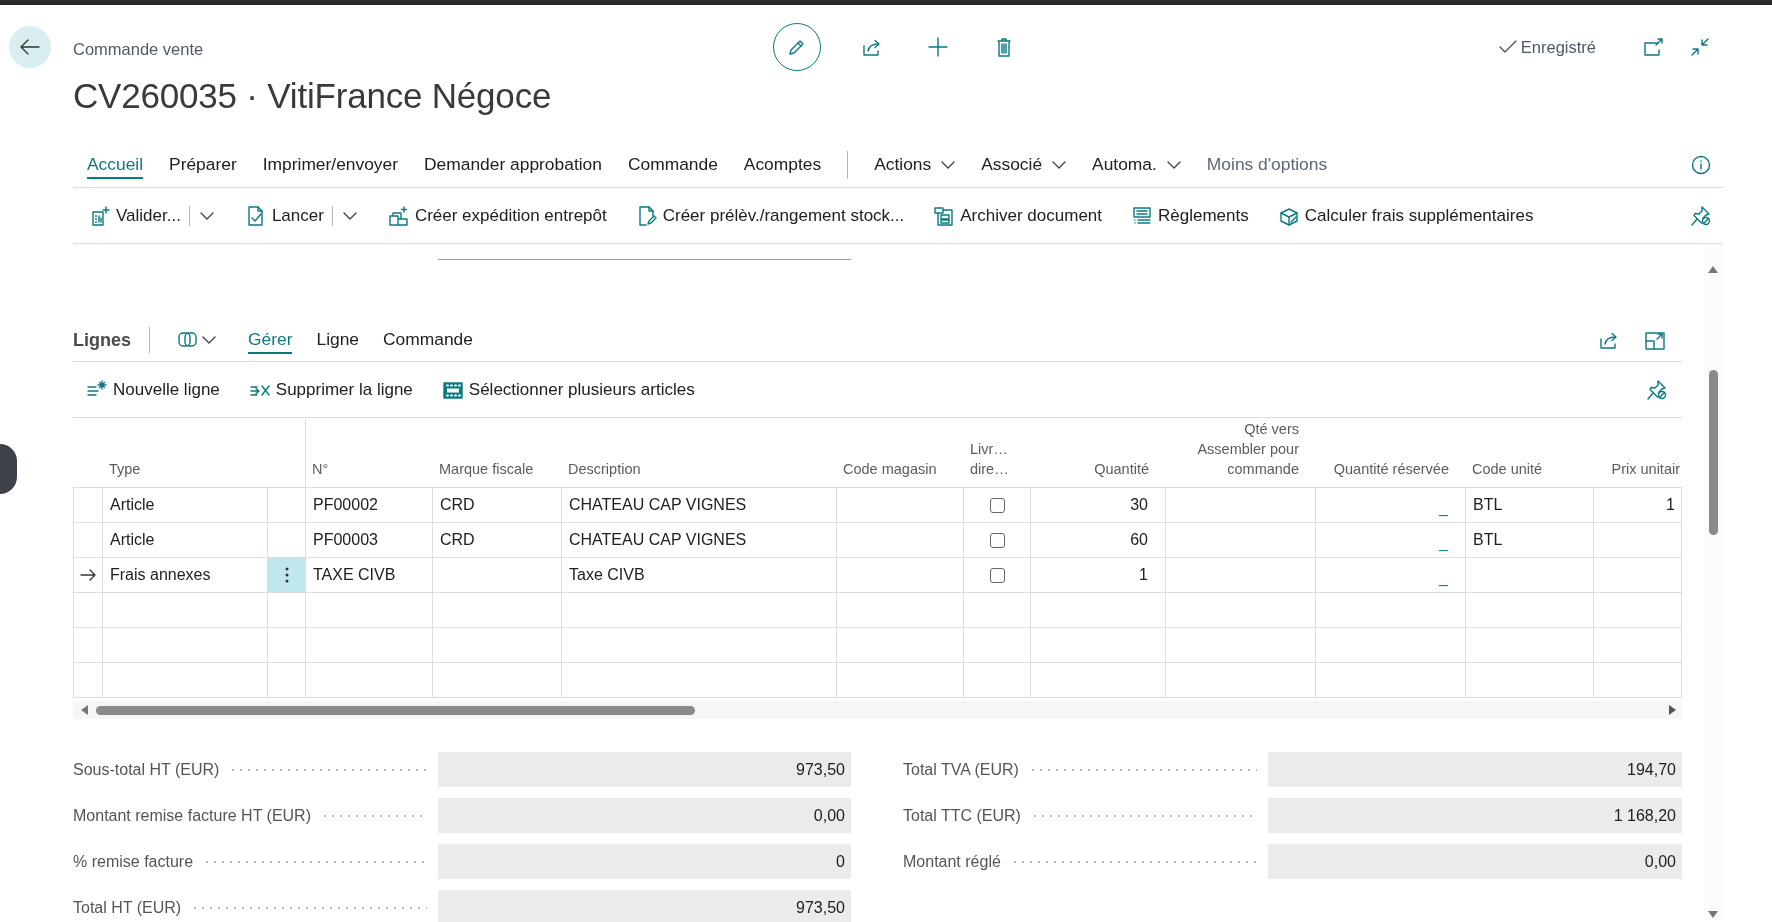 The image size is (1772, 922). What do you see at coordinates (1406, 215) in the screenshot?
I see `action-button: Calculer frais supplémentaires` at bounding box center [1406, 215].